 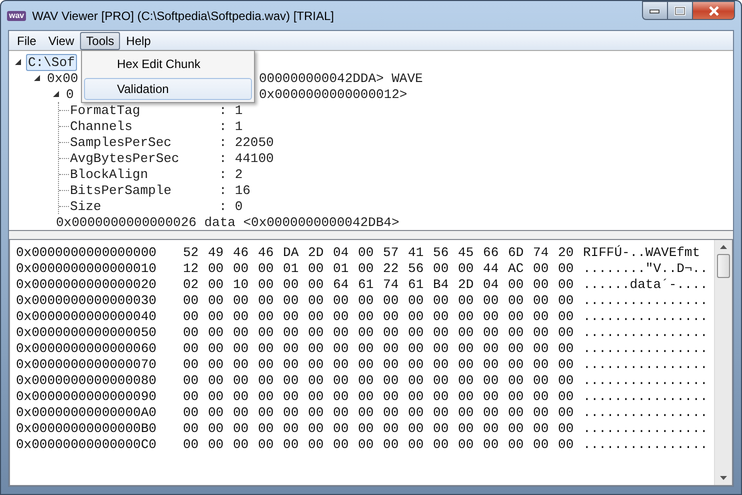 I want to click on hex-bytes: 12 00 00 00 01 00 01 00 22 56 00 00 44 AC 00 00, so click(x=379, y=268).